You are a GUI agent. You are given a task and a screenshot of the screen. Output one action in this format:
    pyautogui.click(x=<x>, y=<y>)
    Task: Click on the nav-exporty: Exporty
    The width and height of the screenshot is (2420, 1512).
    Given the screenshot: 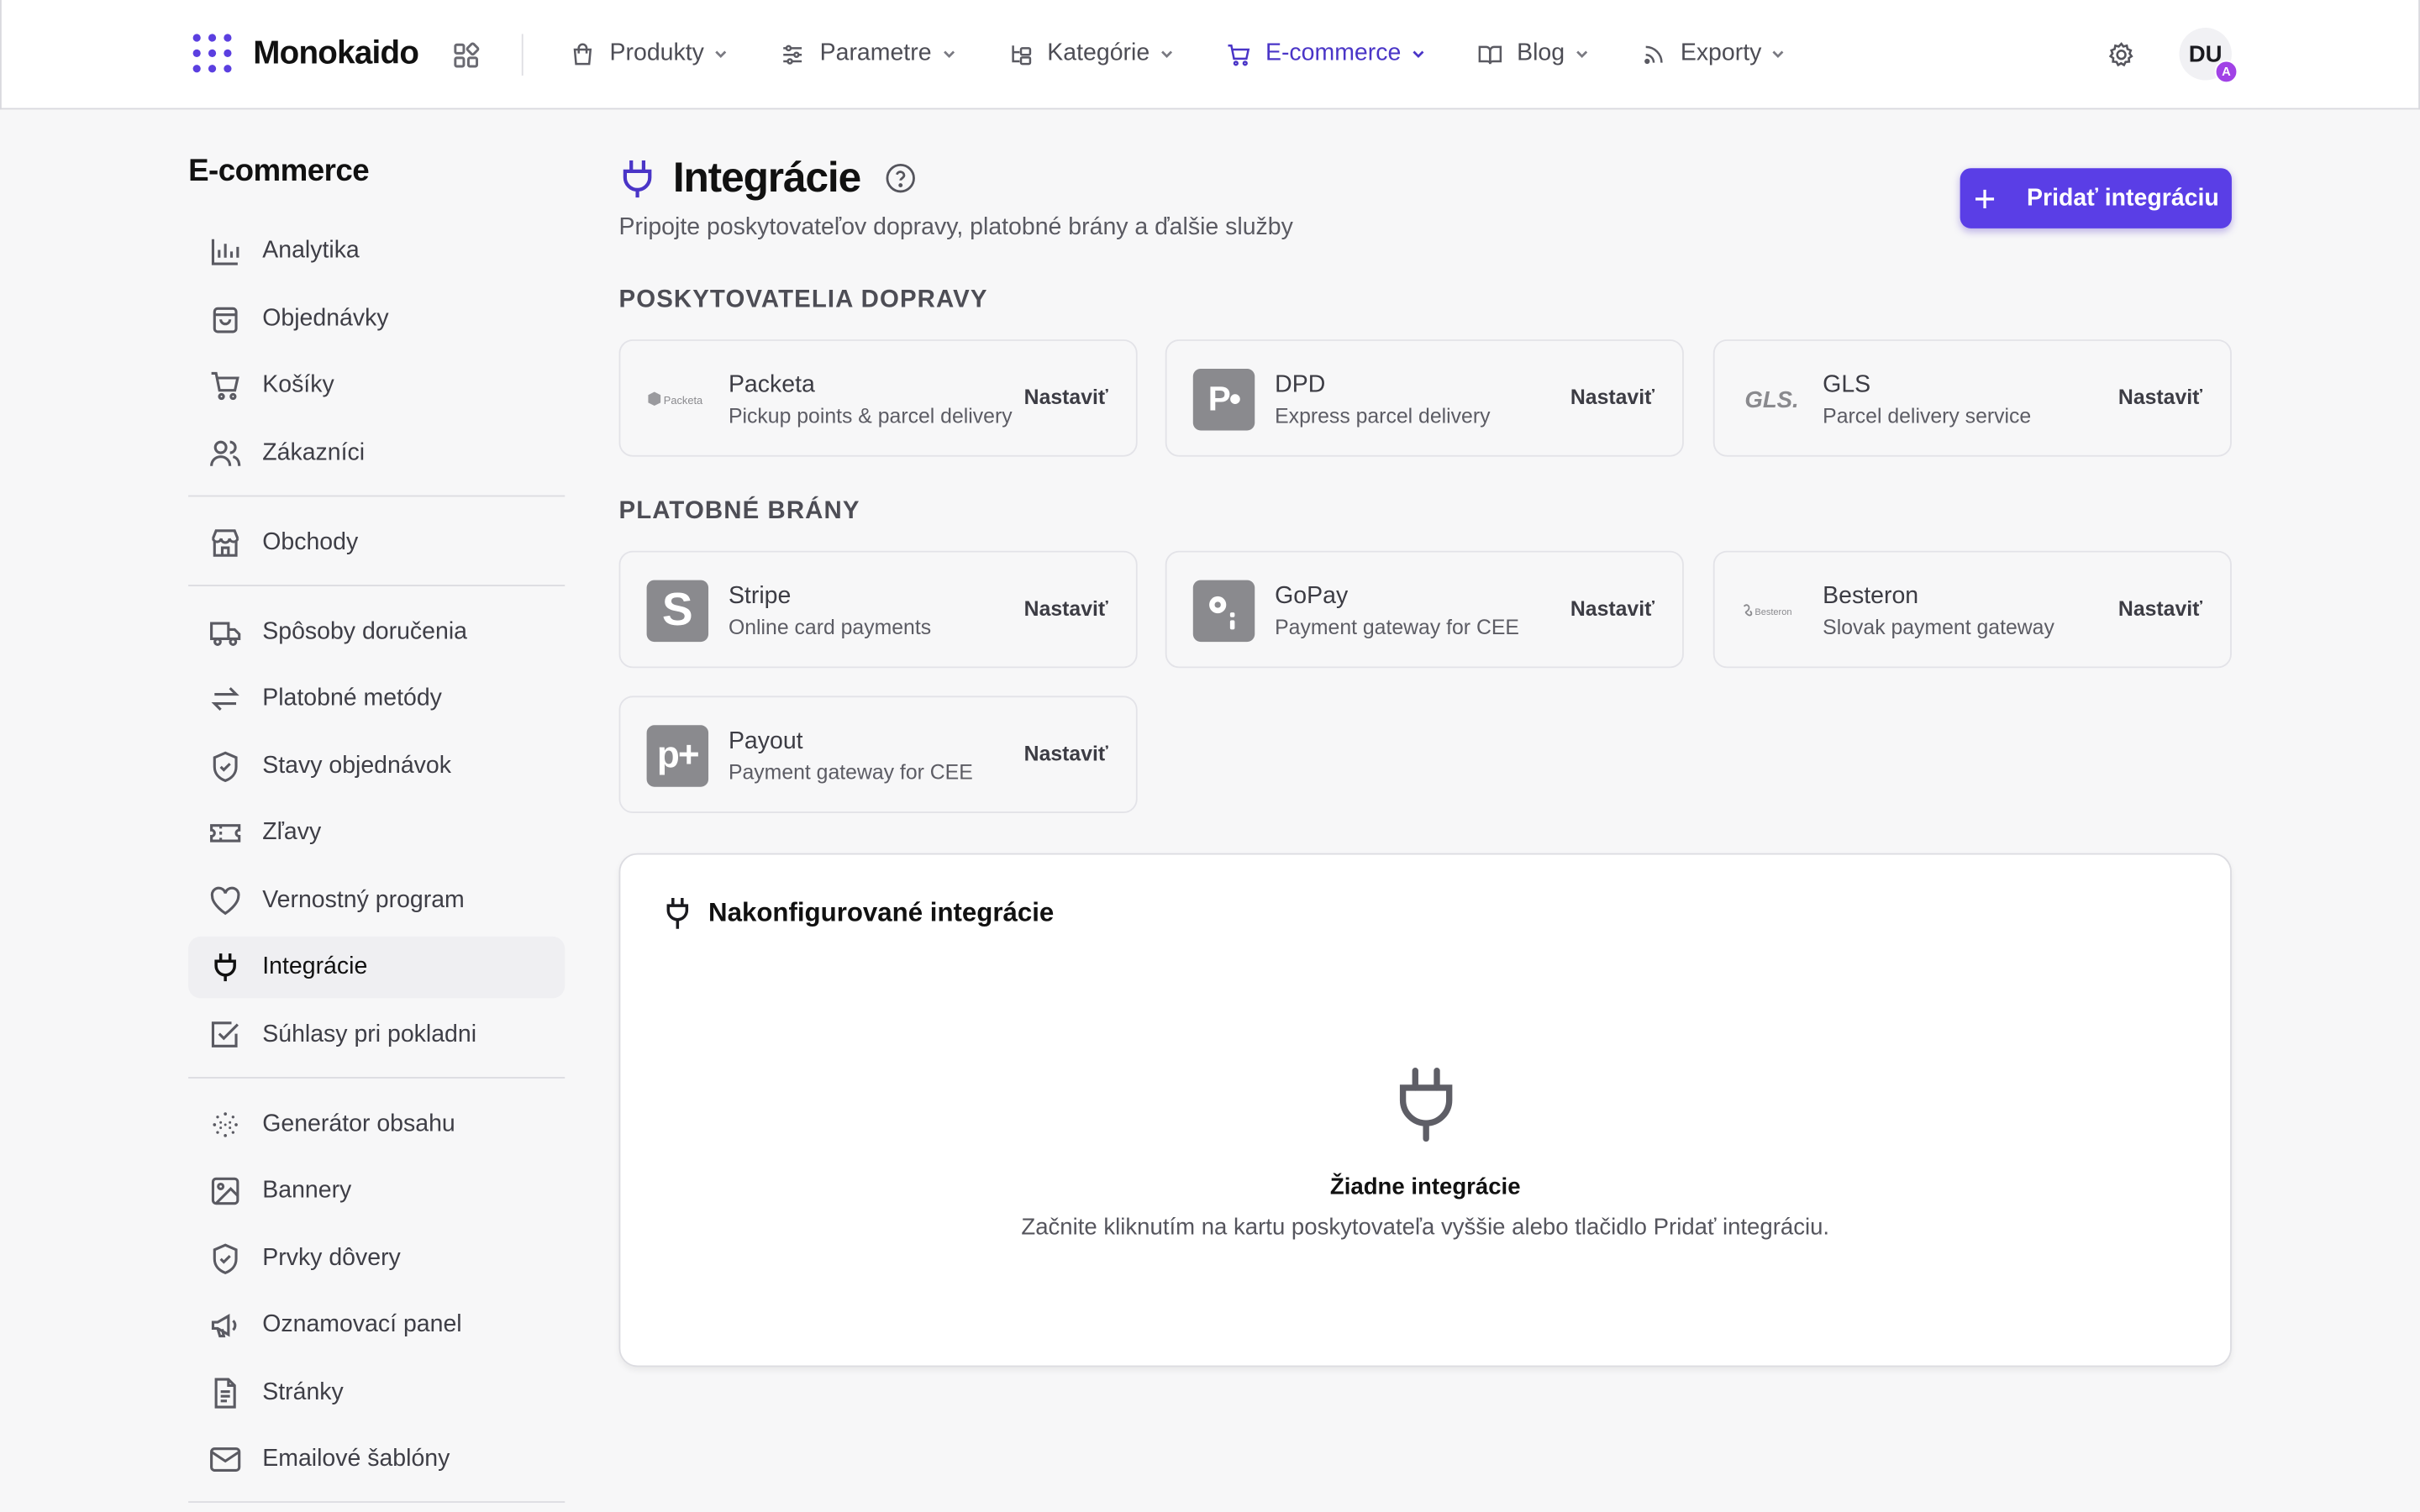 What is the action you would take?
    pyautogui.click(x=1713, y=54)
    